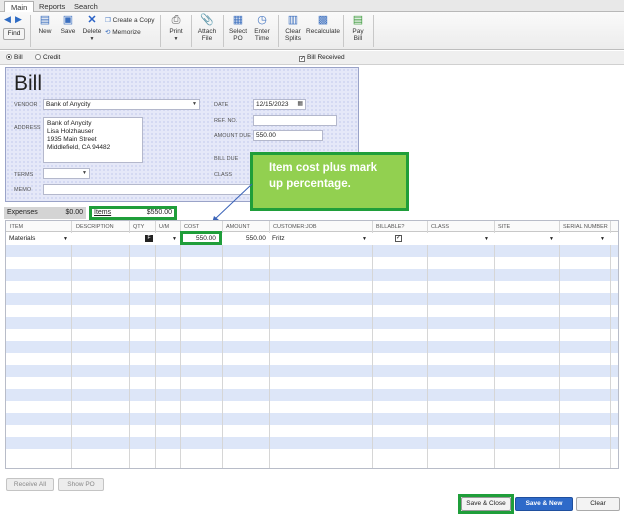 Image resolution: width=624 pixels, height=516 pixels. I want to click on col-amount: AMOUNT, so click(238, 227).